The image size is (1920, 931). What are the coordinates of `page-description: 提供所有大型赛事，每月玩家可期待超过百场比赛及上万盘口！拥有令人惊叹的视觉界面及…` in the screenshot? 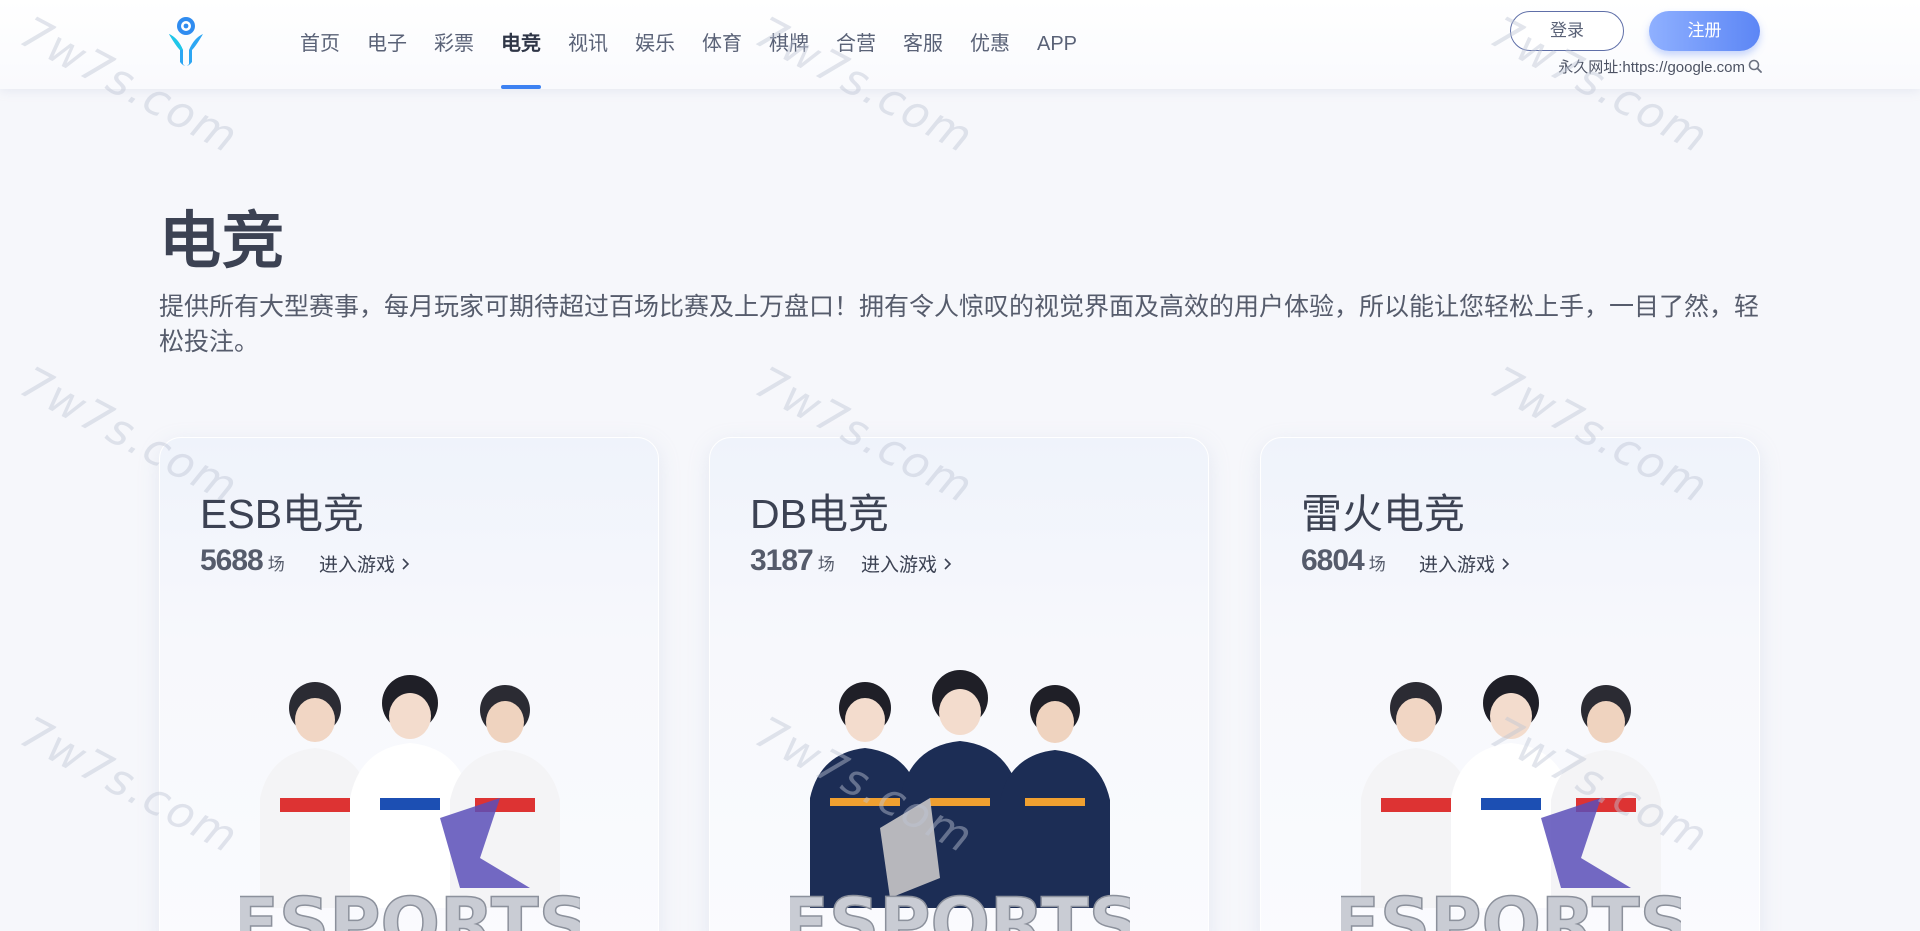 It's located at (959, 324).